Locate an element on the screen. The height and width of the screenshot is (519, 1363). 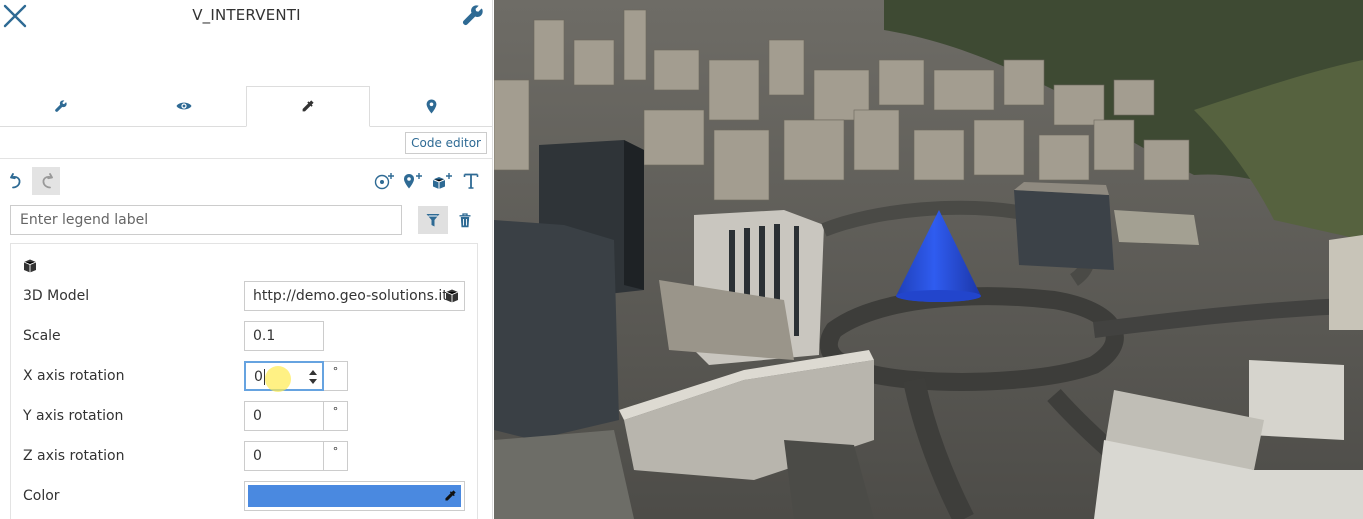
y-rotation-input: 0 is located at coordinates (284, 416).